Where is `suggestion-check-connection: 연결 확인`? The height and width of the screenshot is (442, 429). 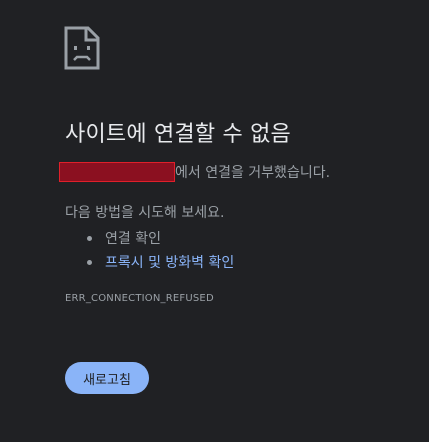 suggestion-check-connection: 연결 확인 is located at coordinates (160, 238).